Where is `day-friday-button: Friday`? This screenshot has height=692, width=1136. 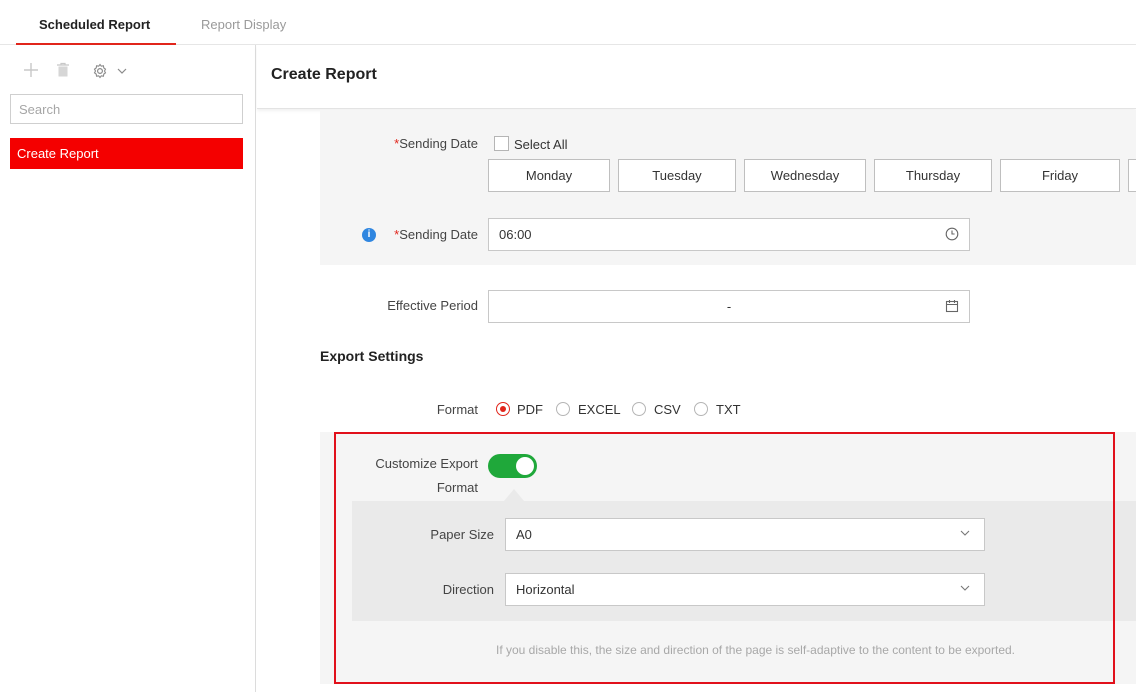 day-friday-button: Friday is located at coordinates (1060, 175).